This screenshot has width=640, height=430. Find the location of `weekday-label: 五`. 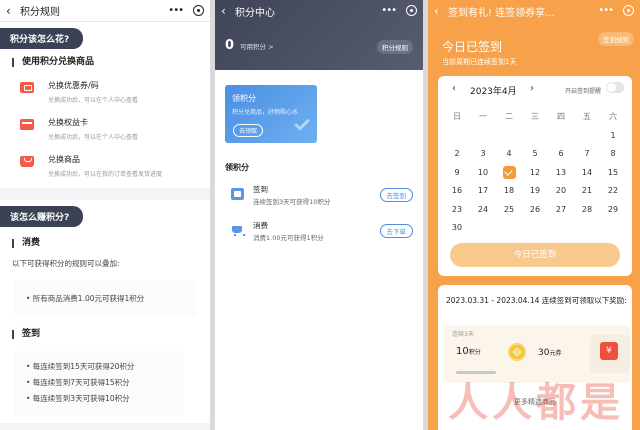

weekday-label: 五 is located at coordinates (587, 116).